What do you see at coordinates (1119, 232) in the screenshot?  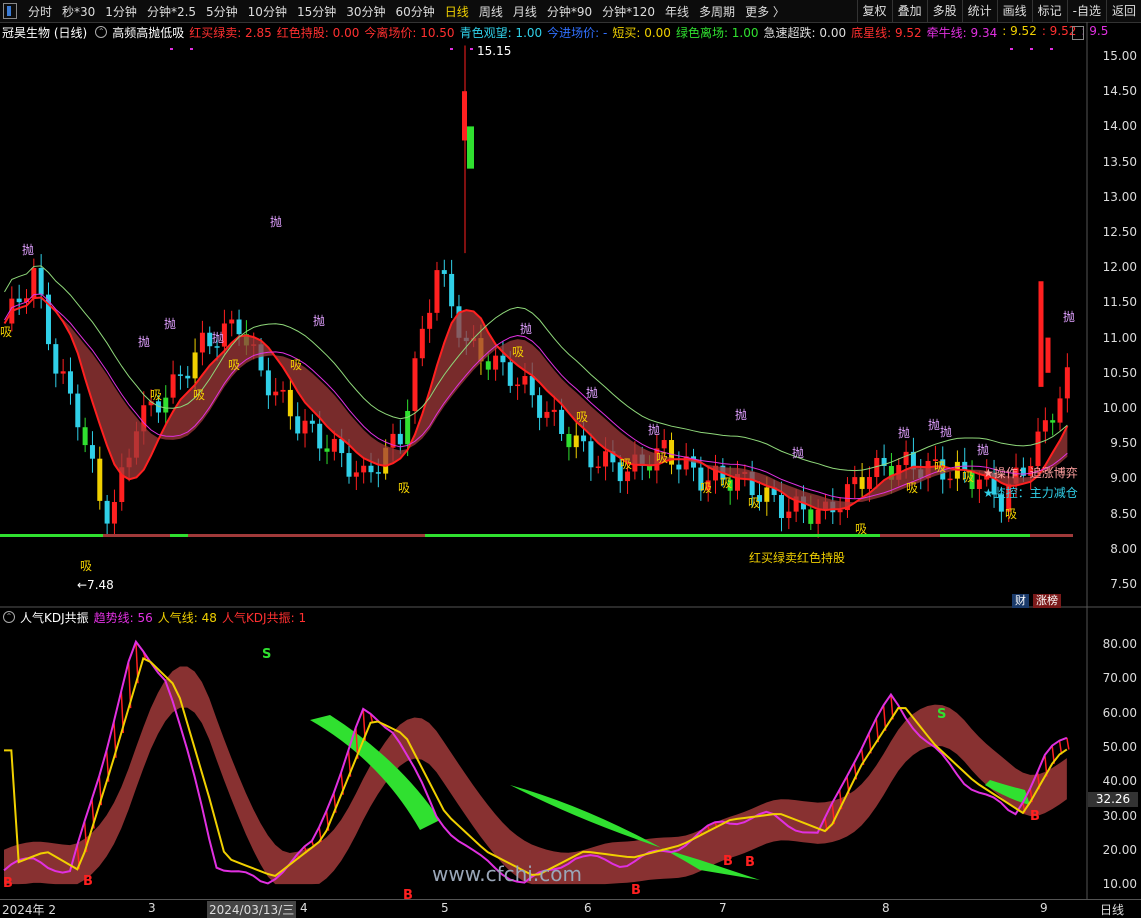 I see `price-tick: 12.50` at bounding box center [1119, 232].